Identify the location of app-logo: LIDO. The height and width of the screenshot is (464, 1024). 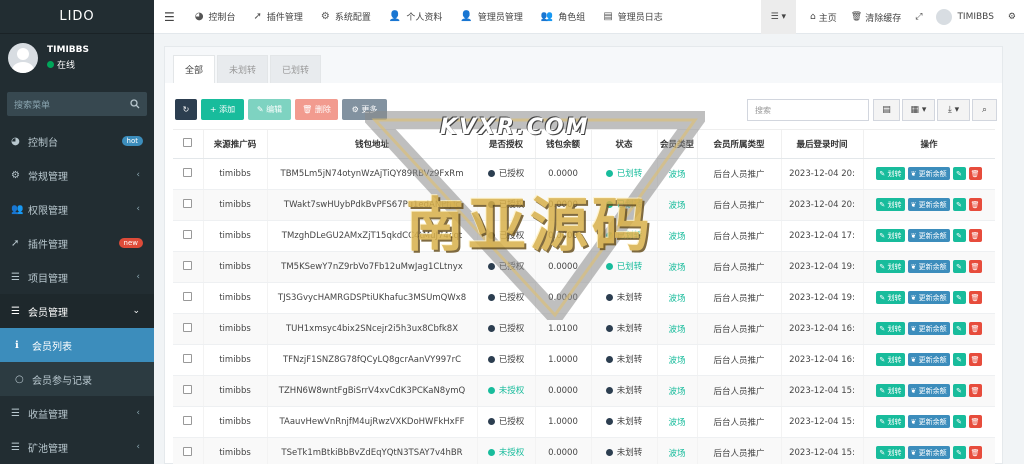
(77, 17).